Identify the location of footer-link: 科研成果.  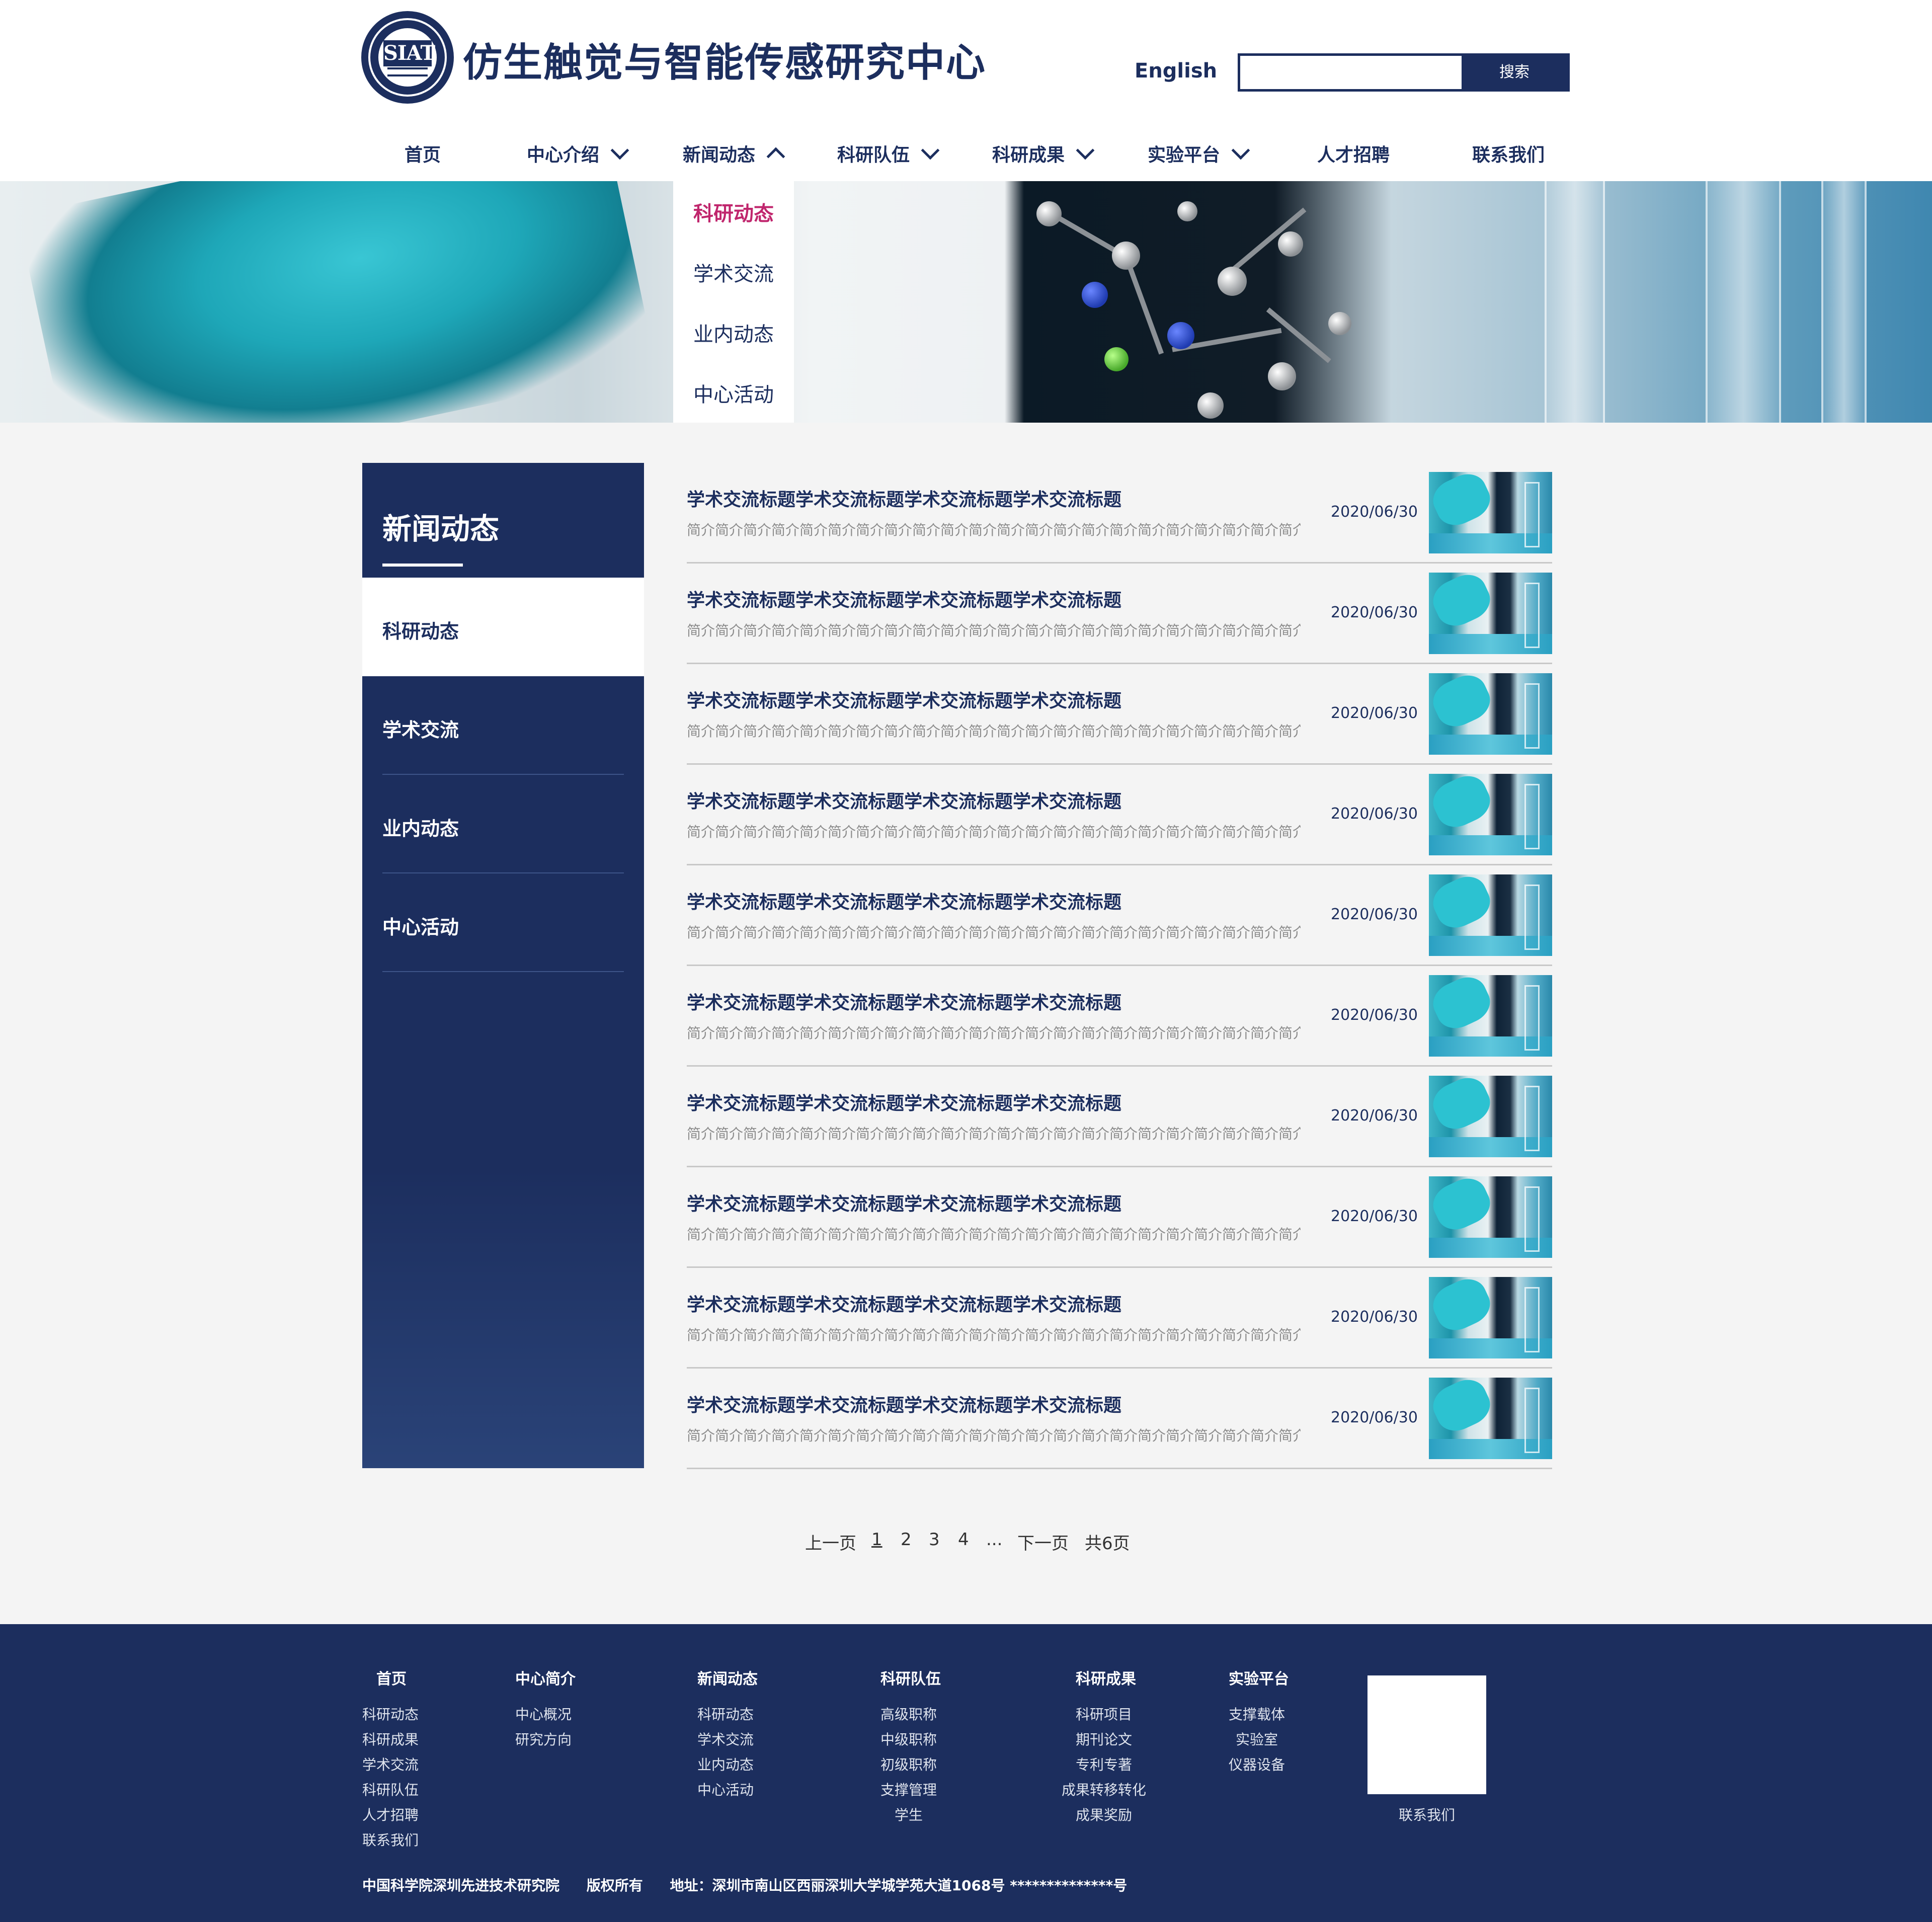
(391, 1739).